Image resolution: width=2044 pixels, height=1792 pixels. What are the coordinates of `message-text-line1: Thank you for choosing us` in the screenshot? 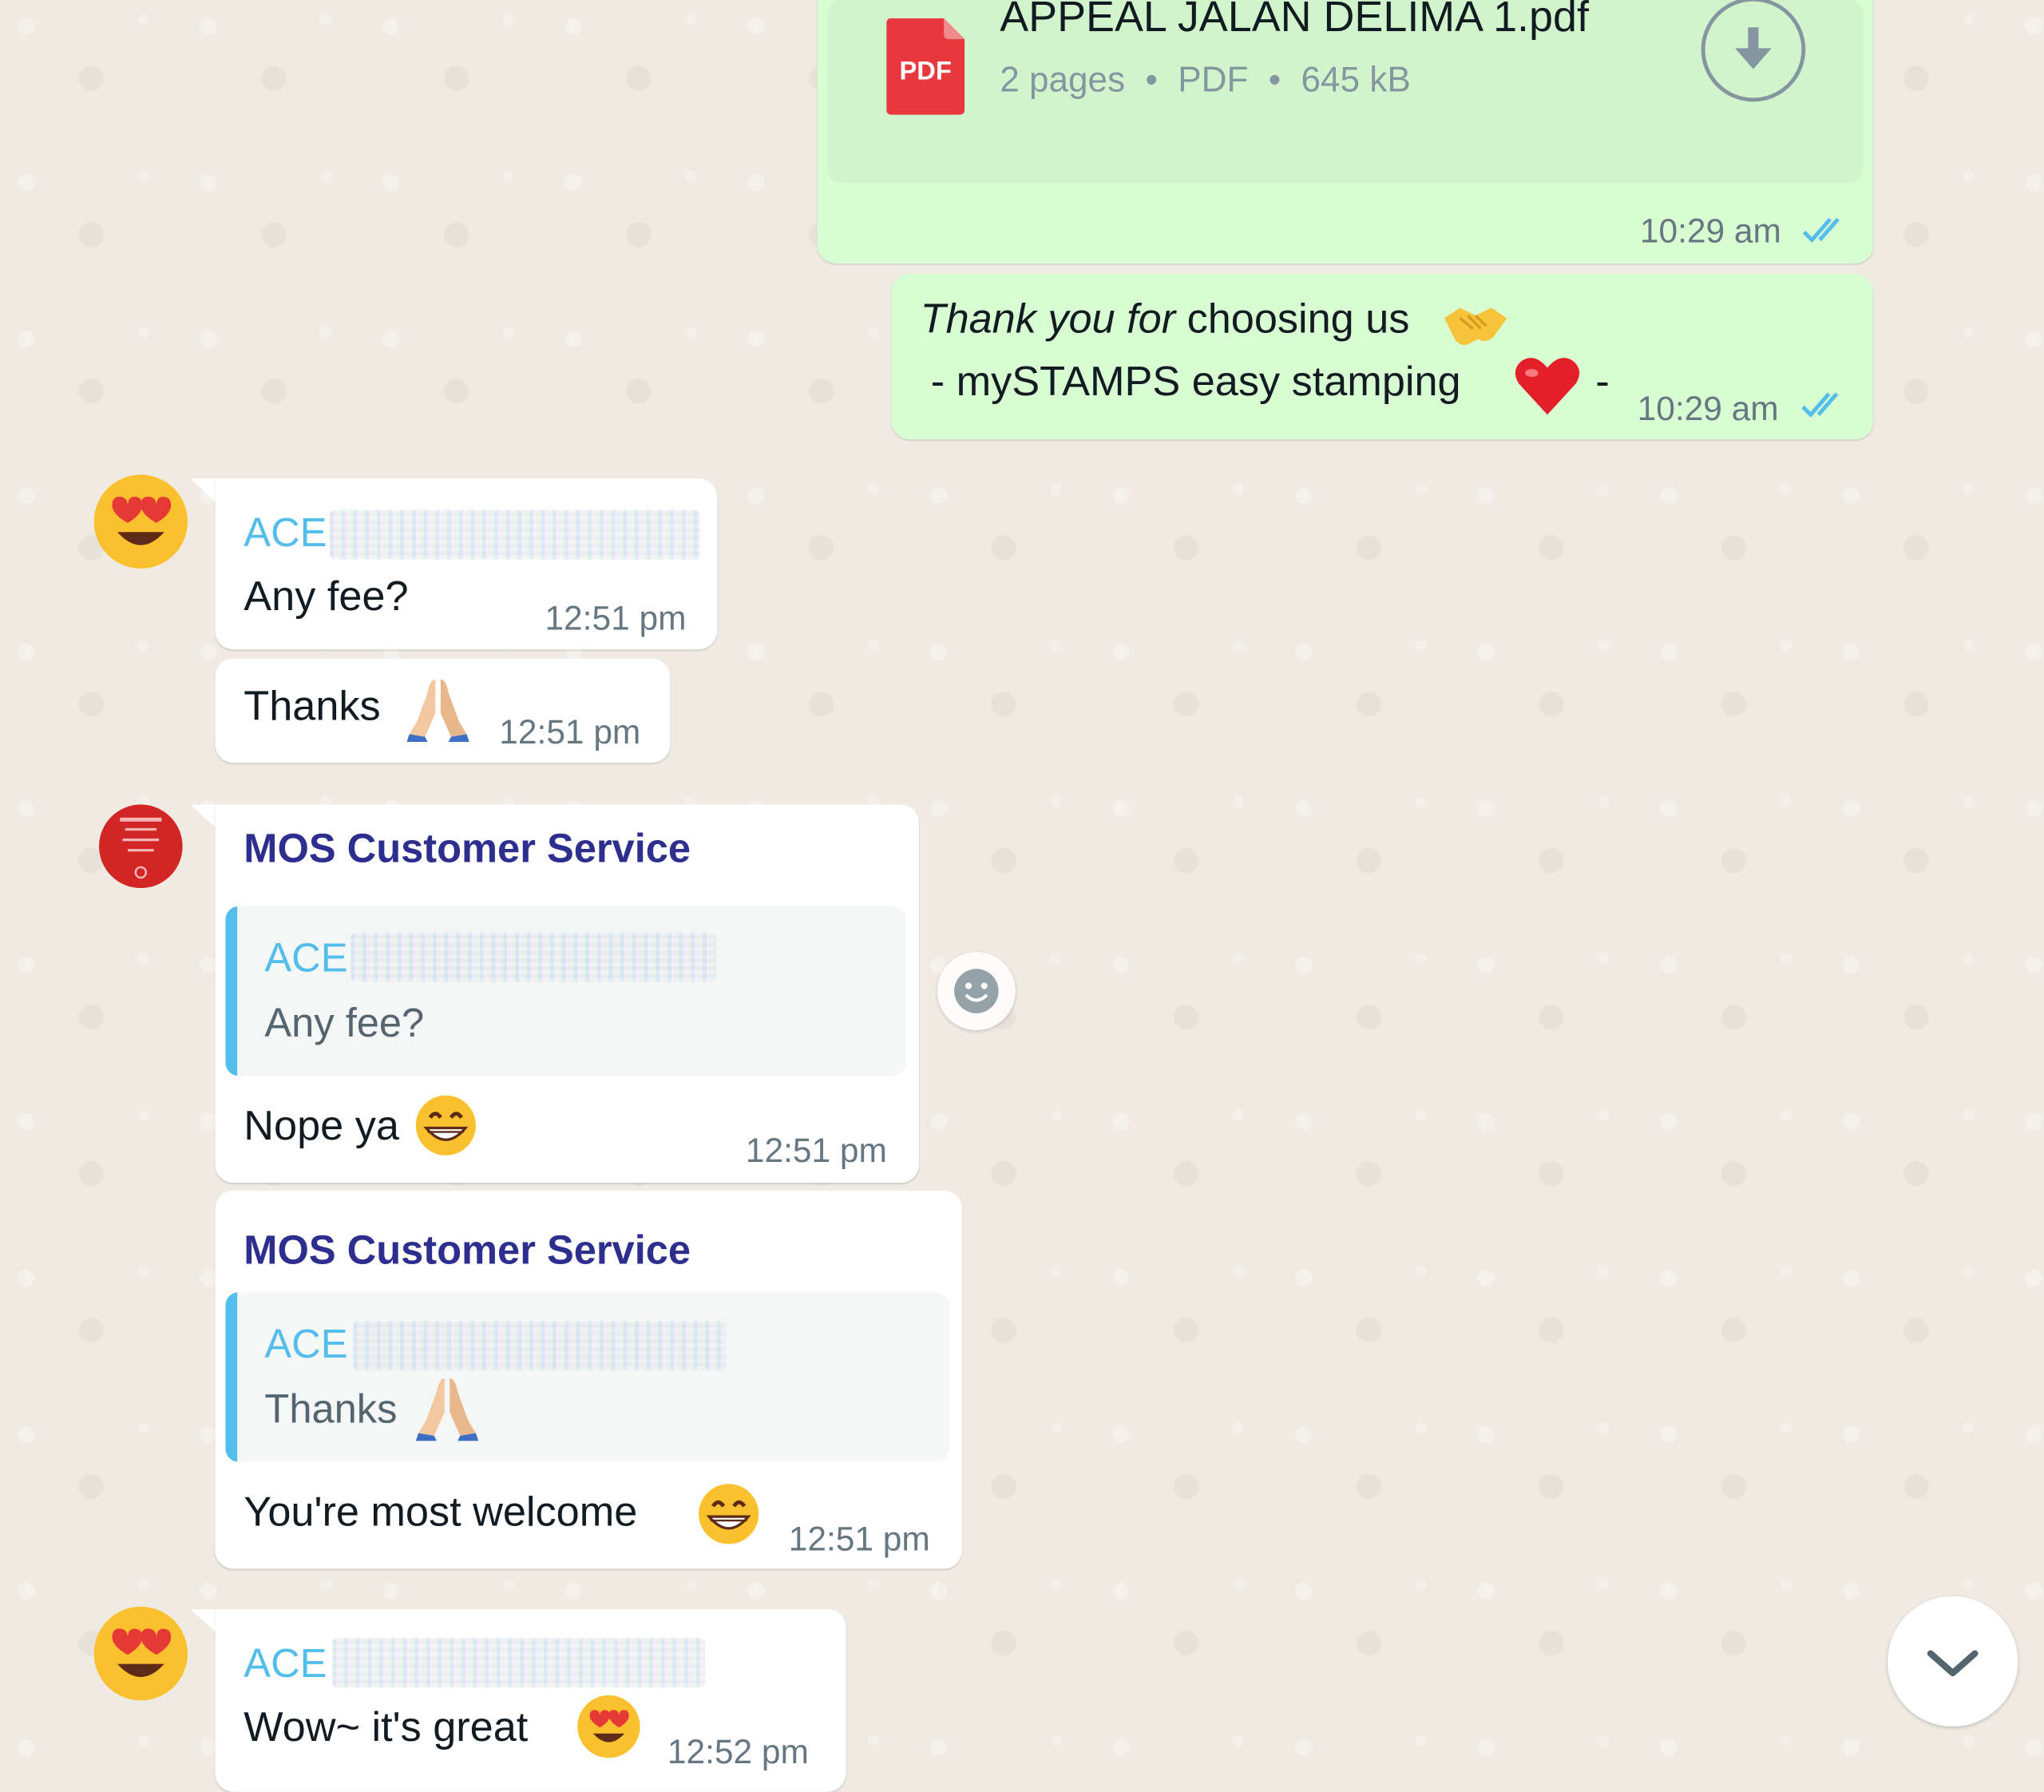 It's located at (1165, 319).